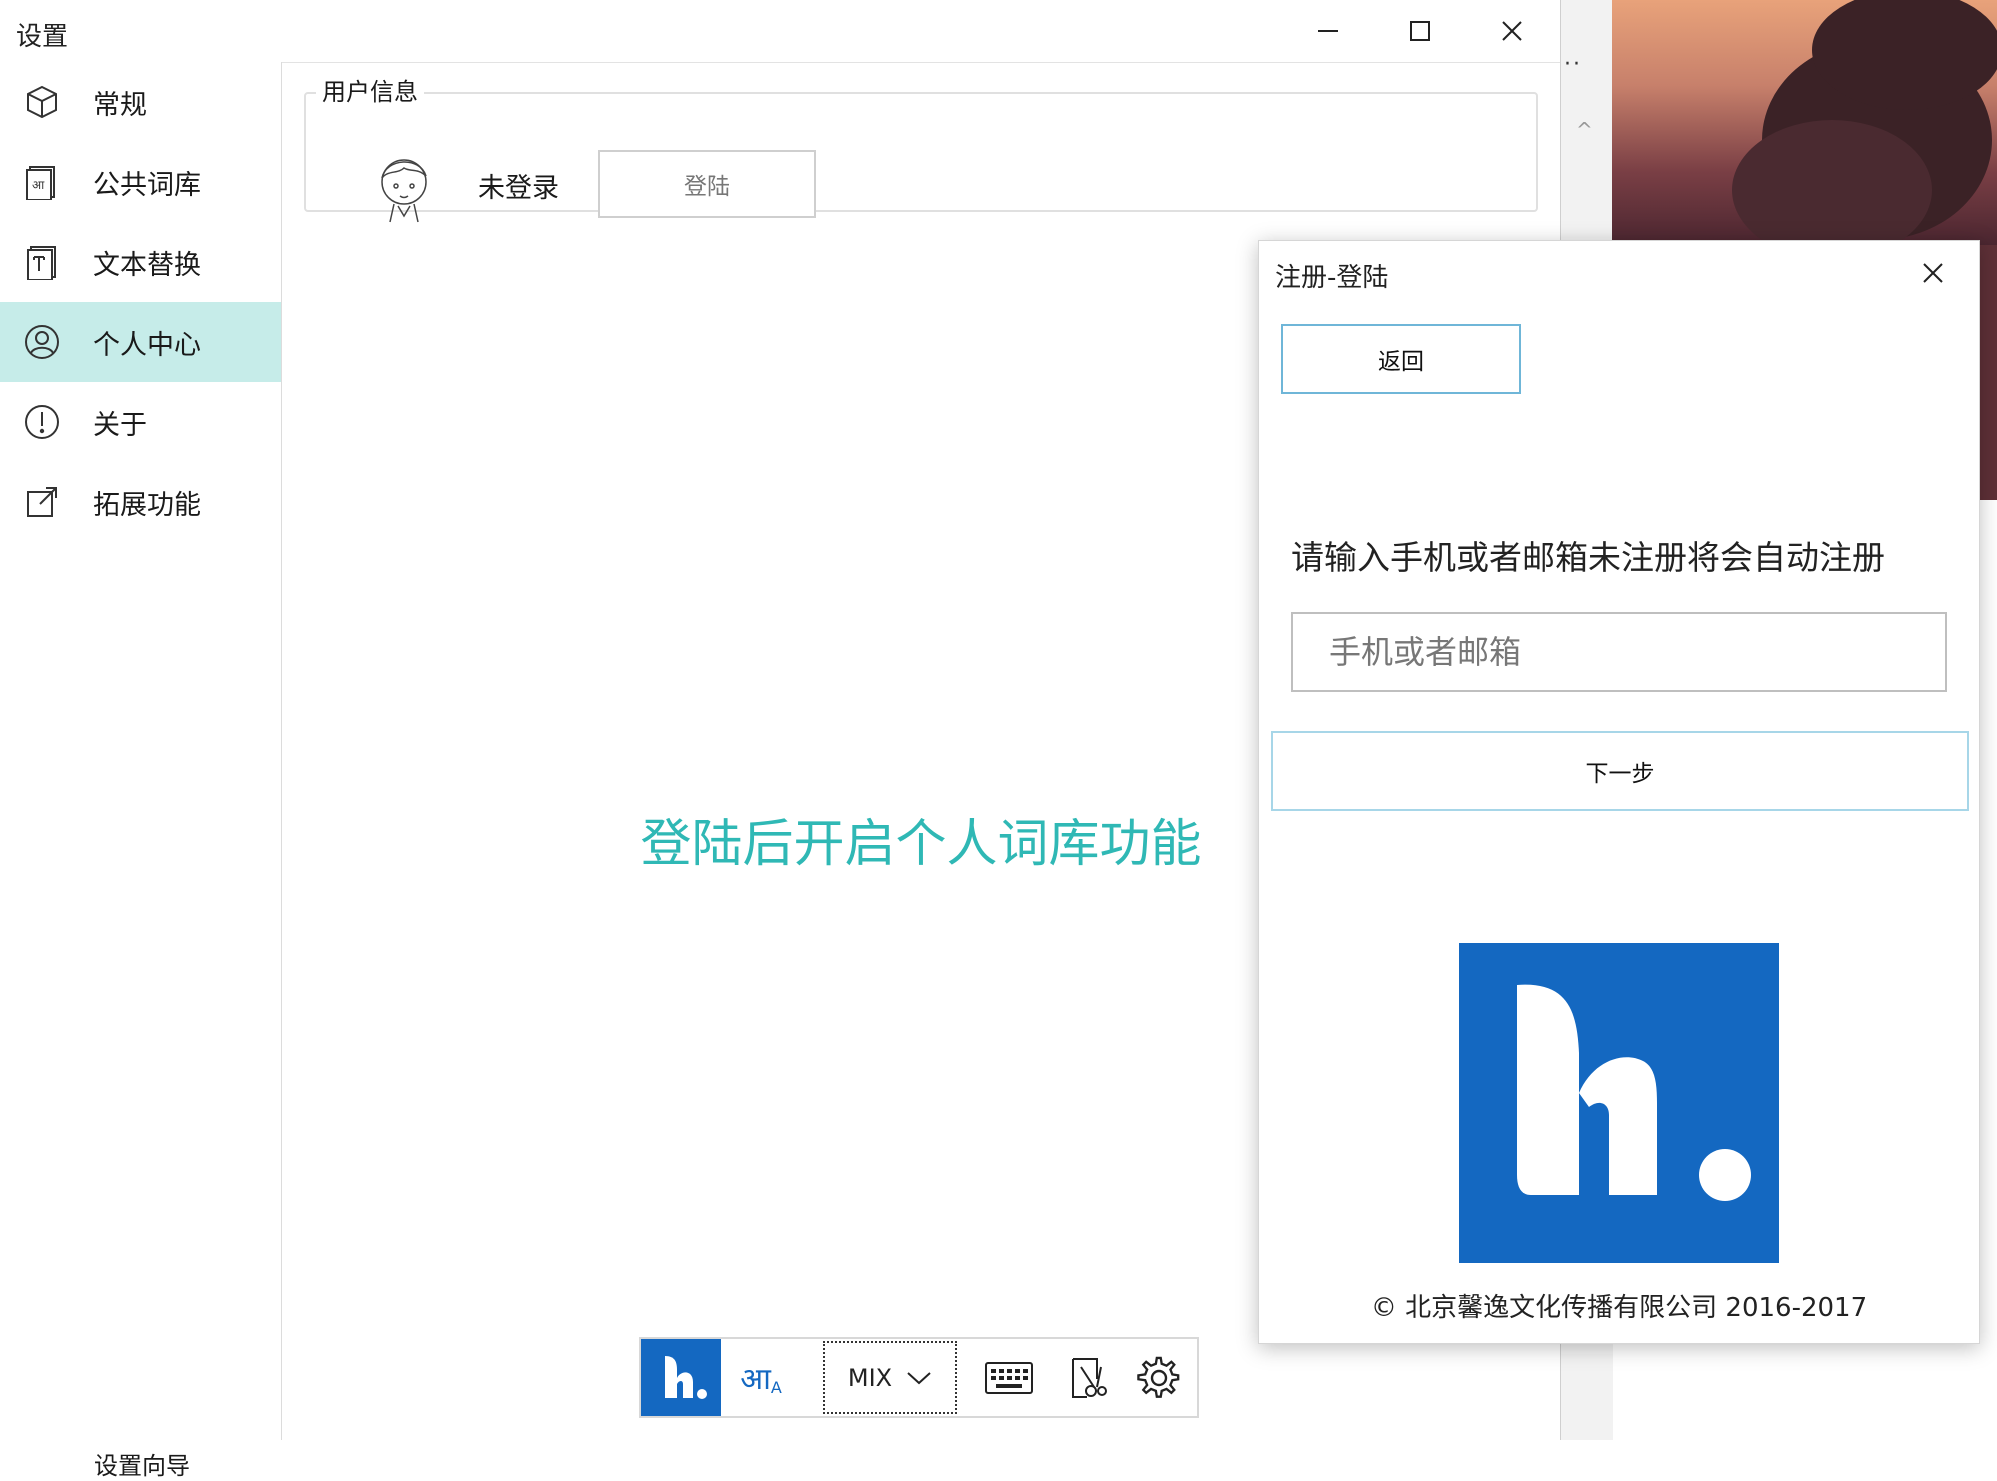  I want to click on title-bar: 设置, so click(780, 31).